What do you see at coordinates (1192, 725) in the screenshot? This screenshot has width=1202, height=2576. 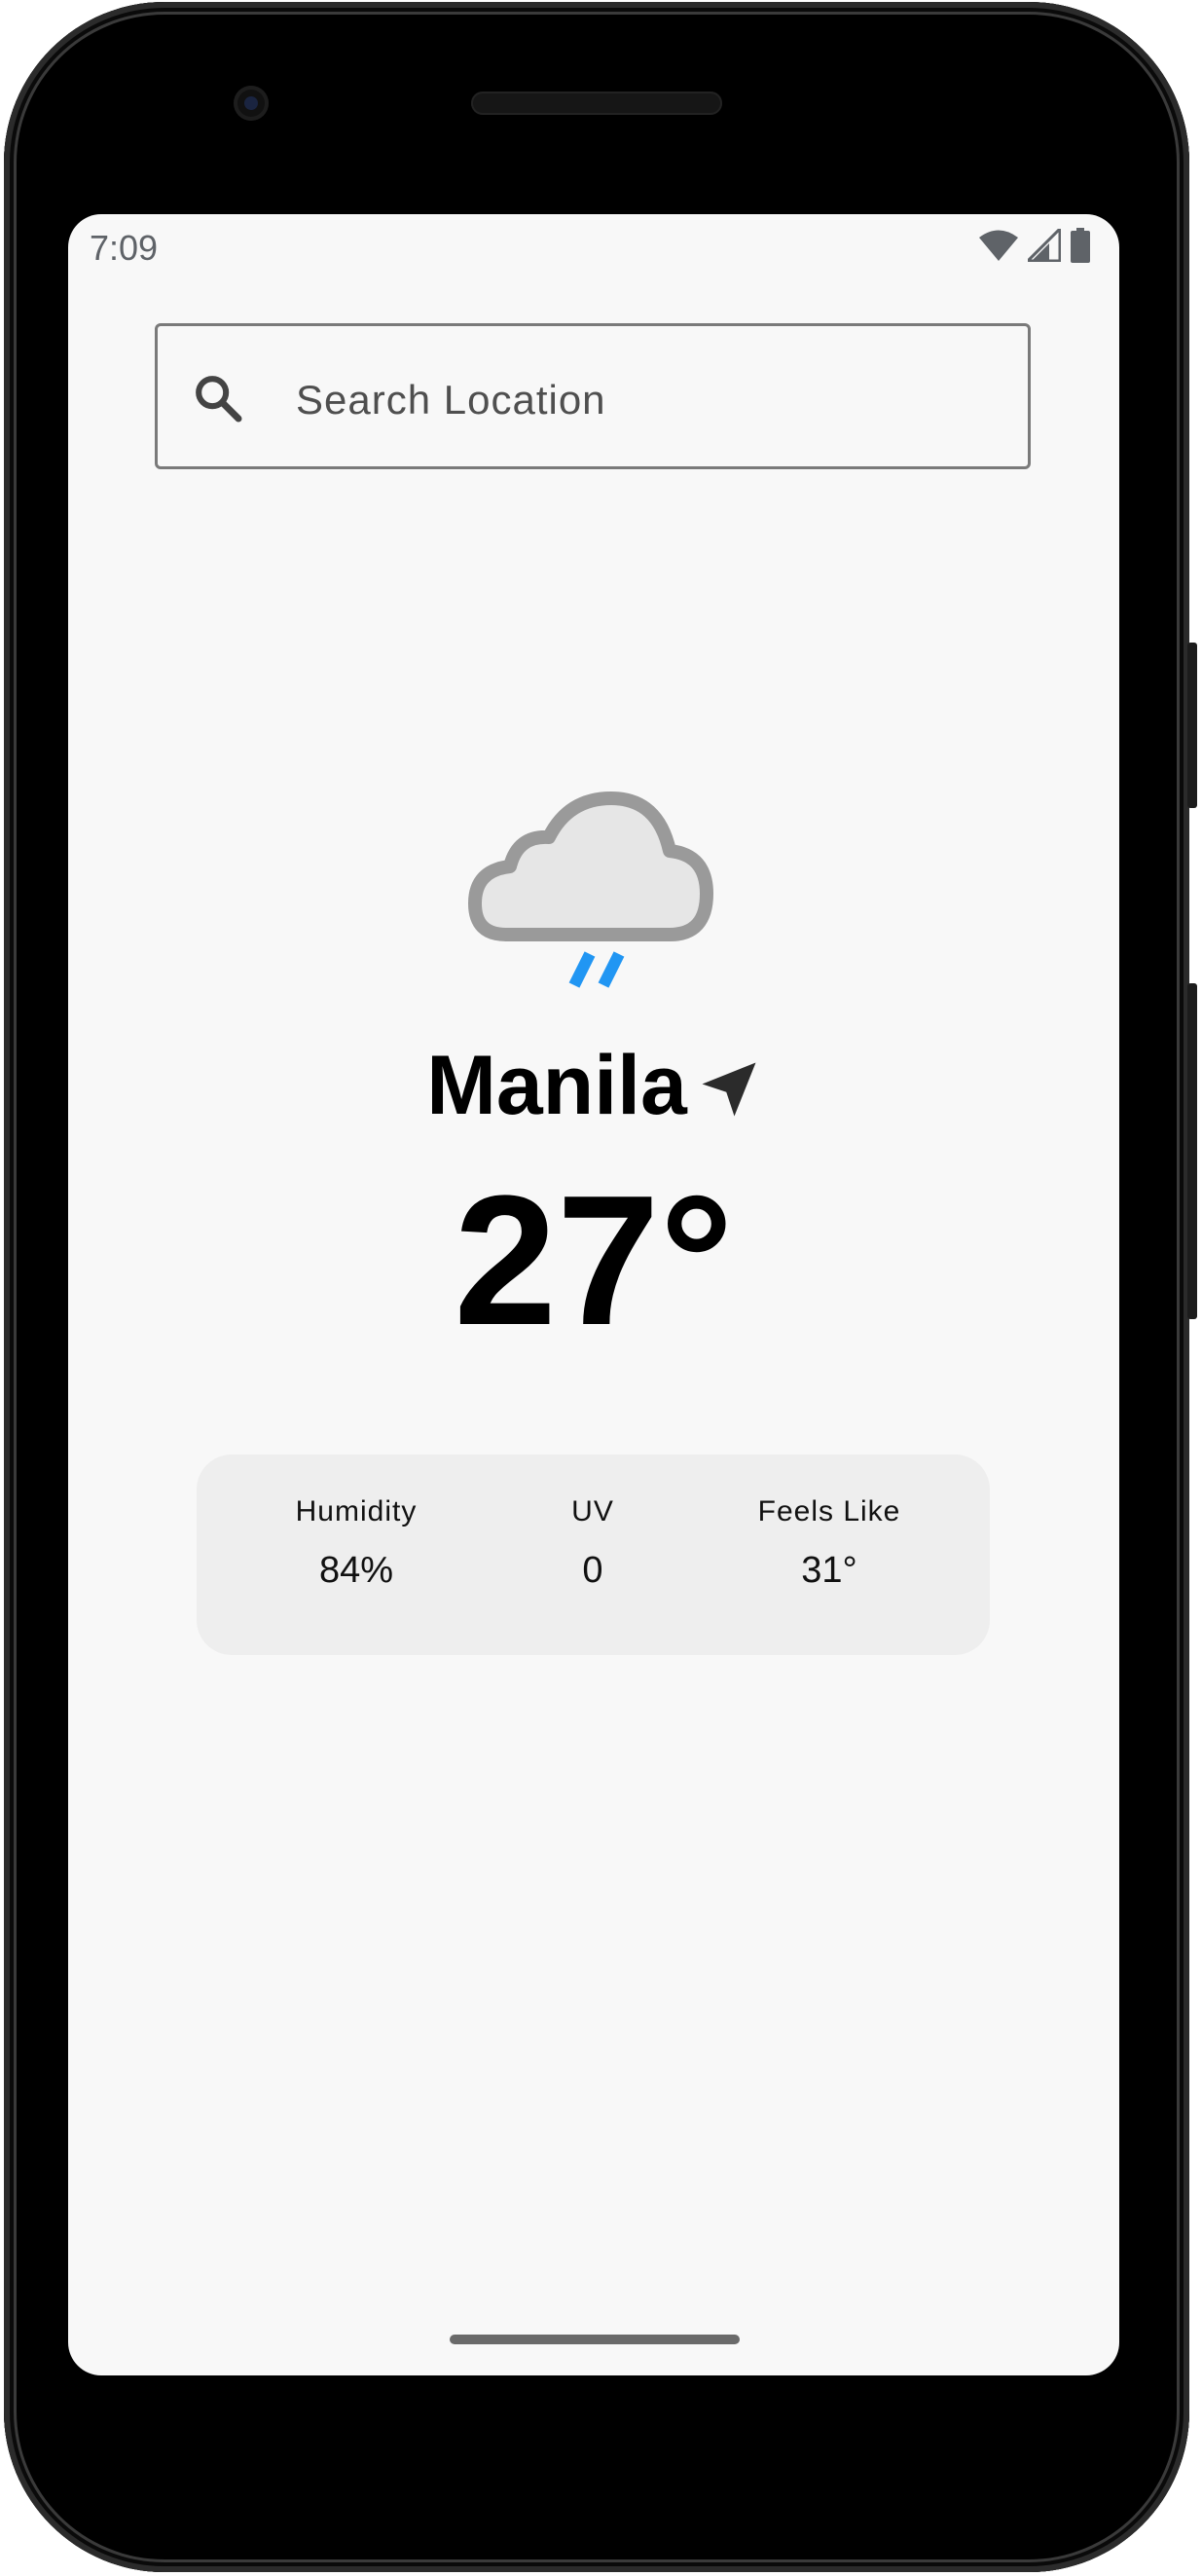 I see `power-button` at bounding box center [1192, 725].